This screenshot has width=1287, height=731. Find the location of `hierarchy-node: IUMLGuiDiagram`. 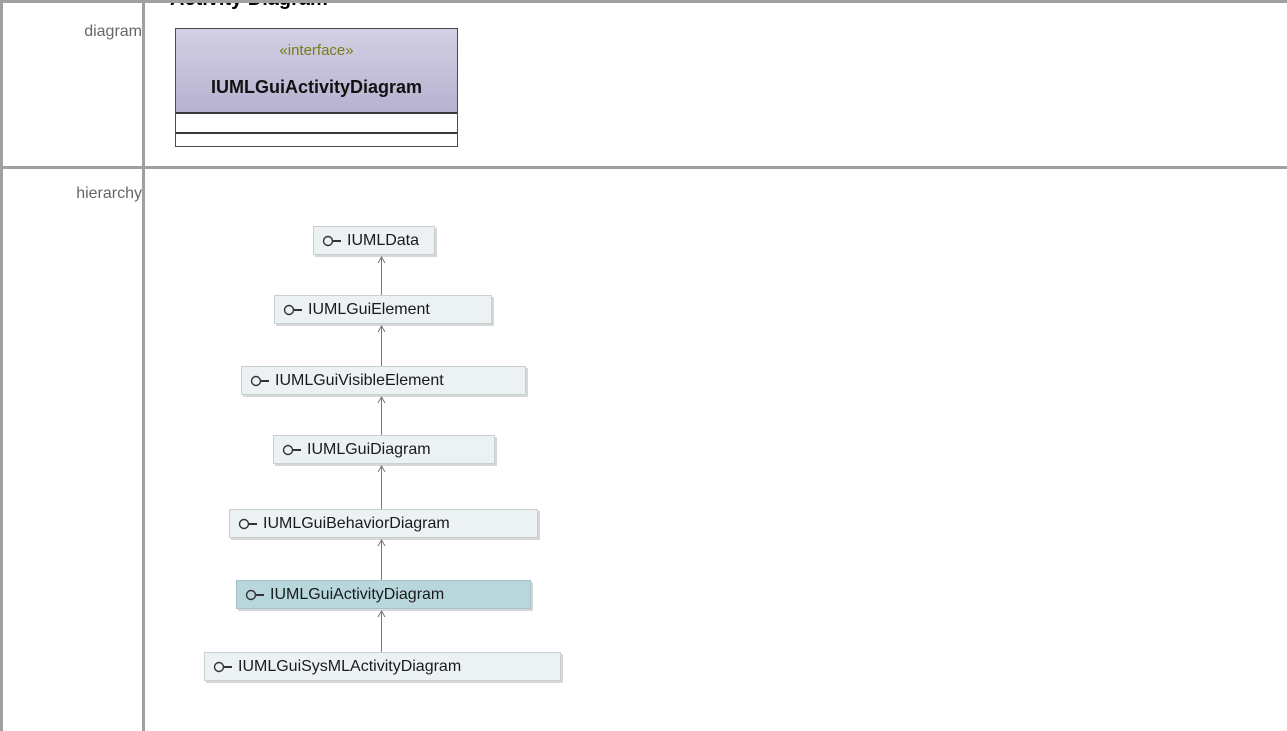

hierarchy-node: IUMLGuiDiagram is located at coordinates (384, 449).